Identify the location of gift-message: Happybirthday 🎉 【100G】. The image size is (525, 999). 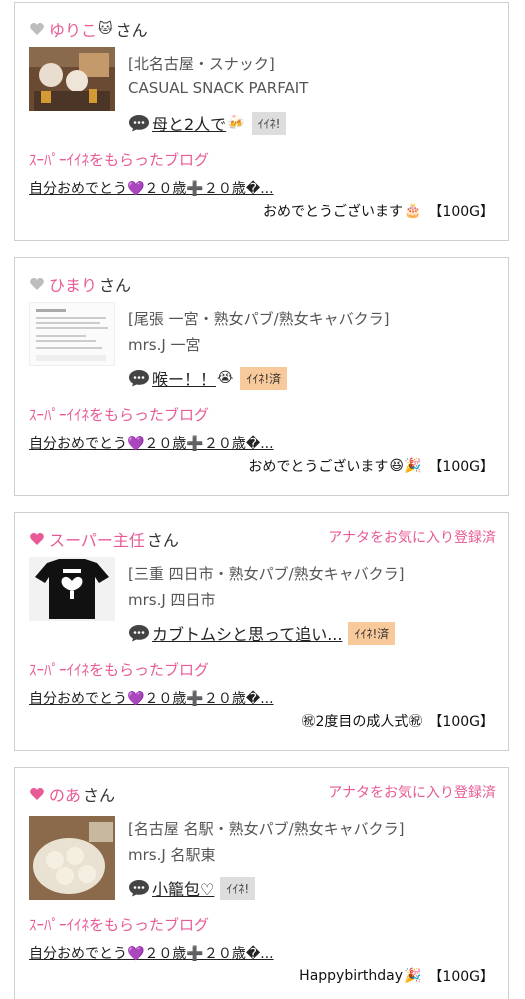
(396, 976).